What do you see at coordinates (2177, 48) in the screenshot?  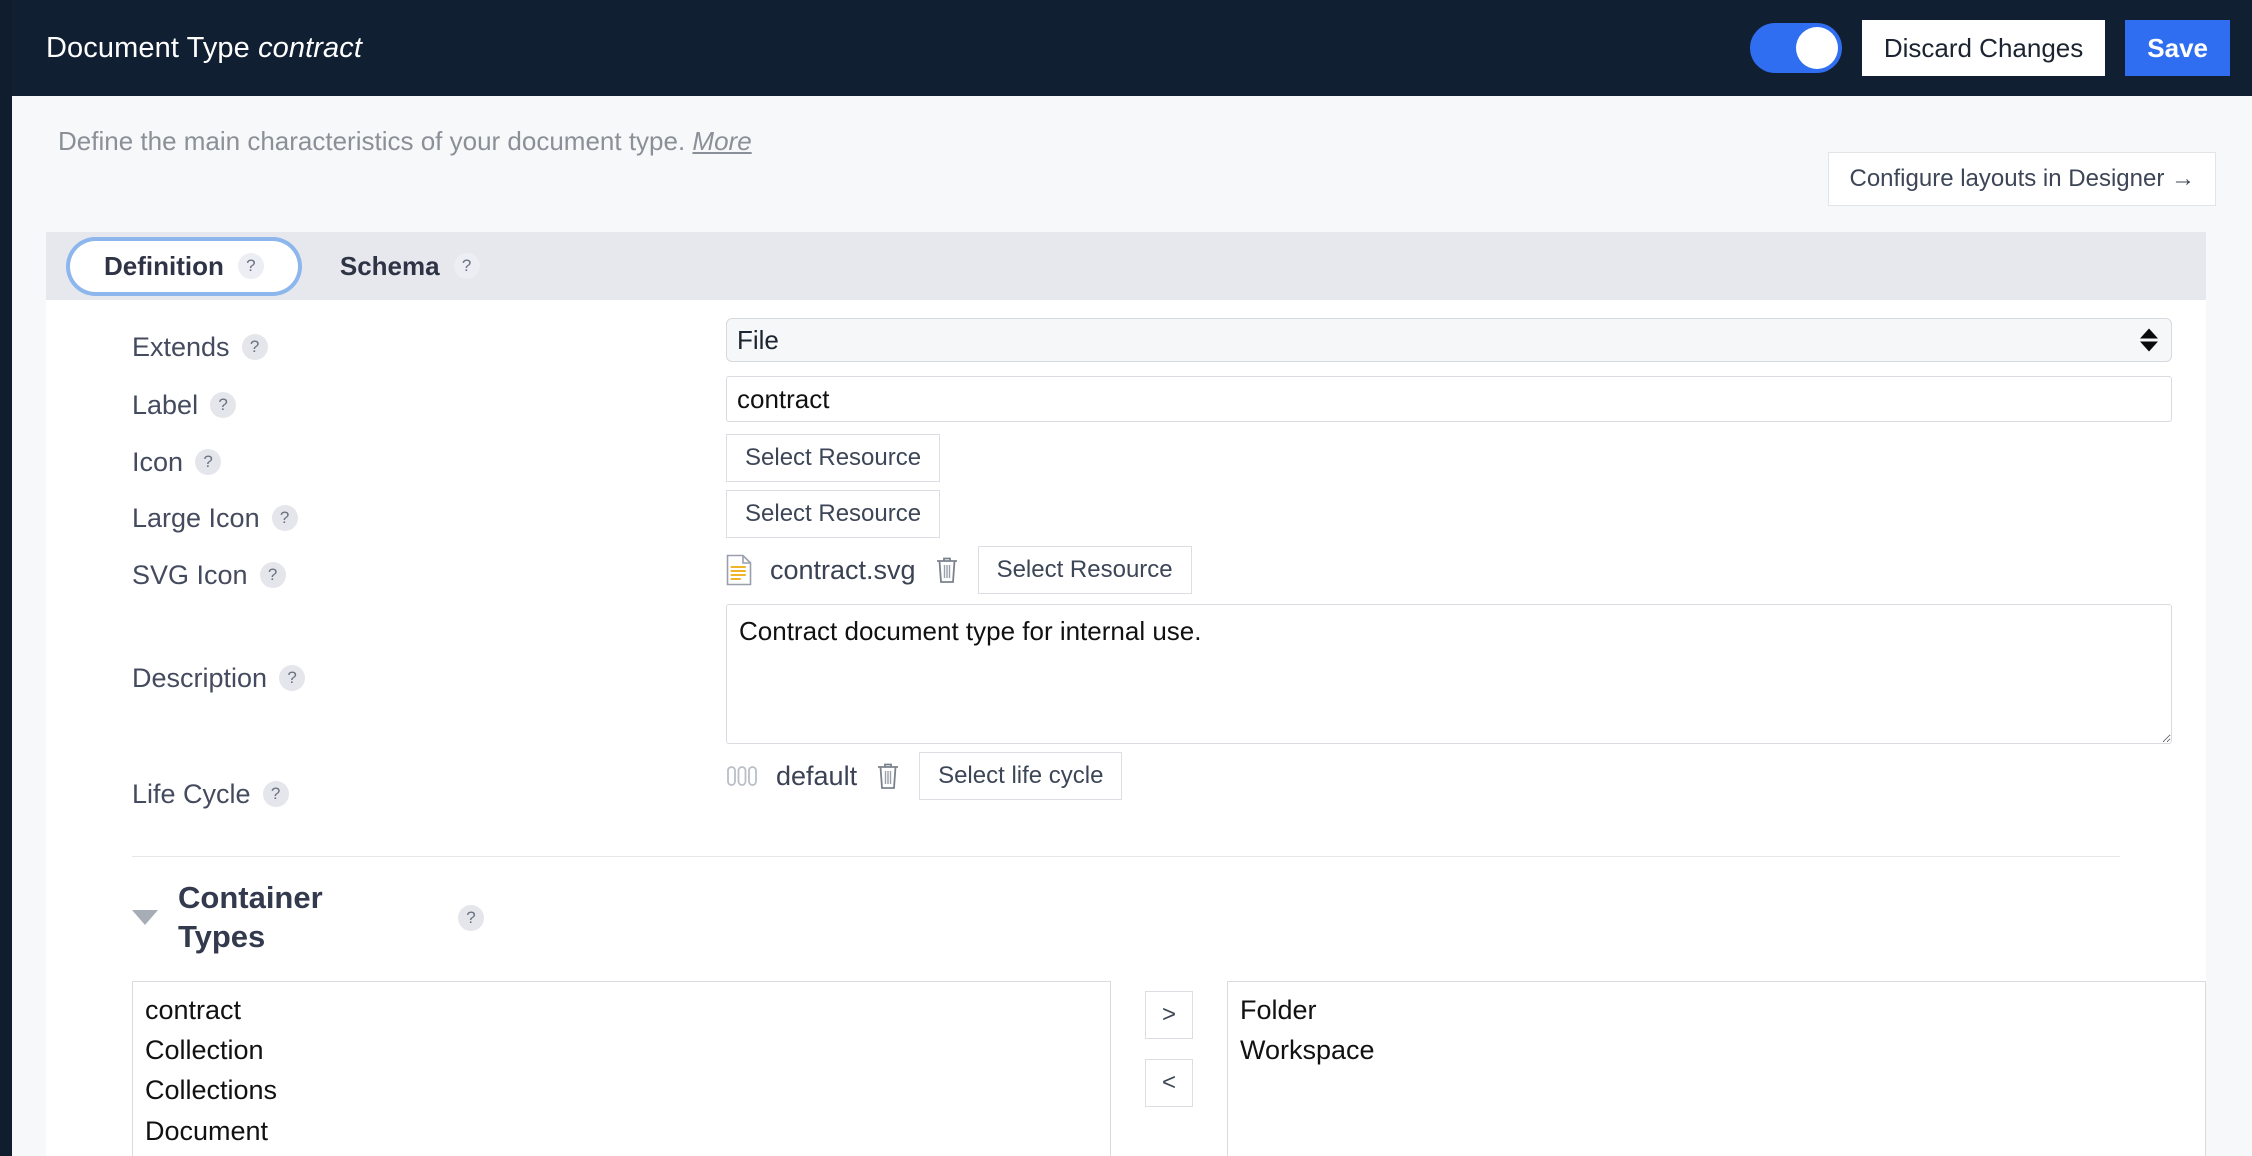 I see `save-button: Save` at bounding box center [2177, 48].